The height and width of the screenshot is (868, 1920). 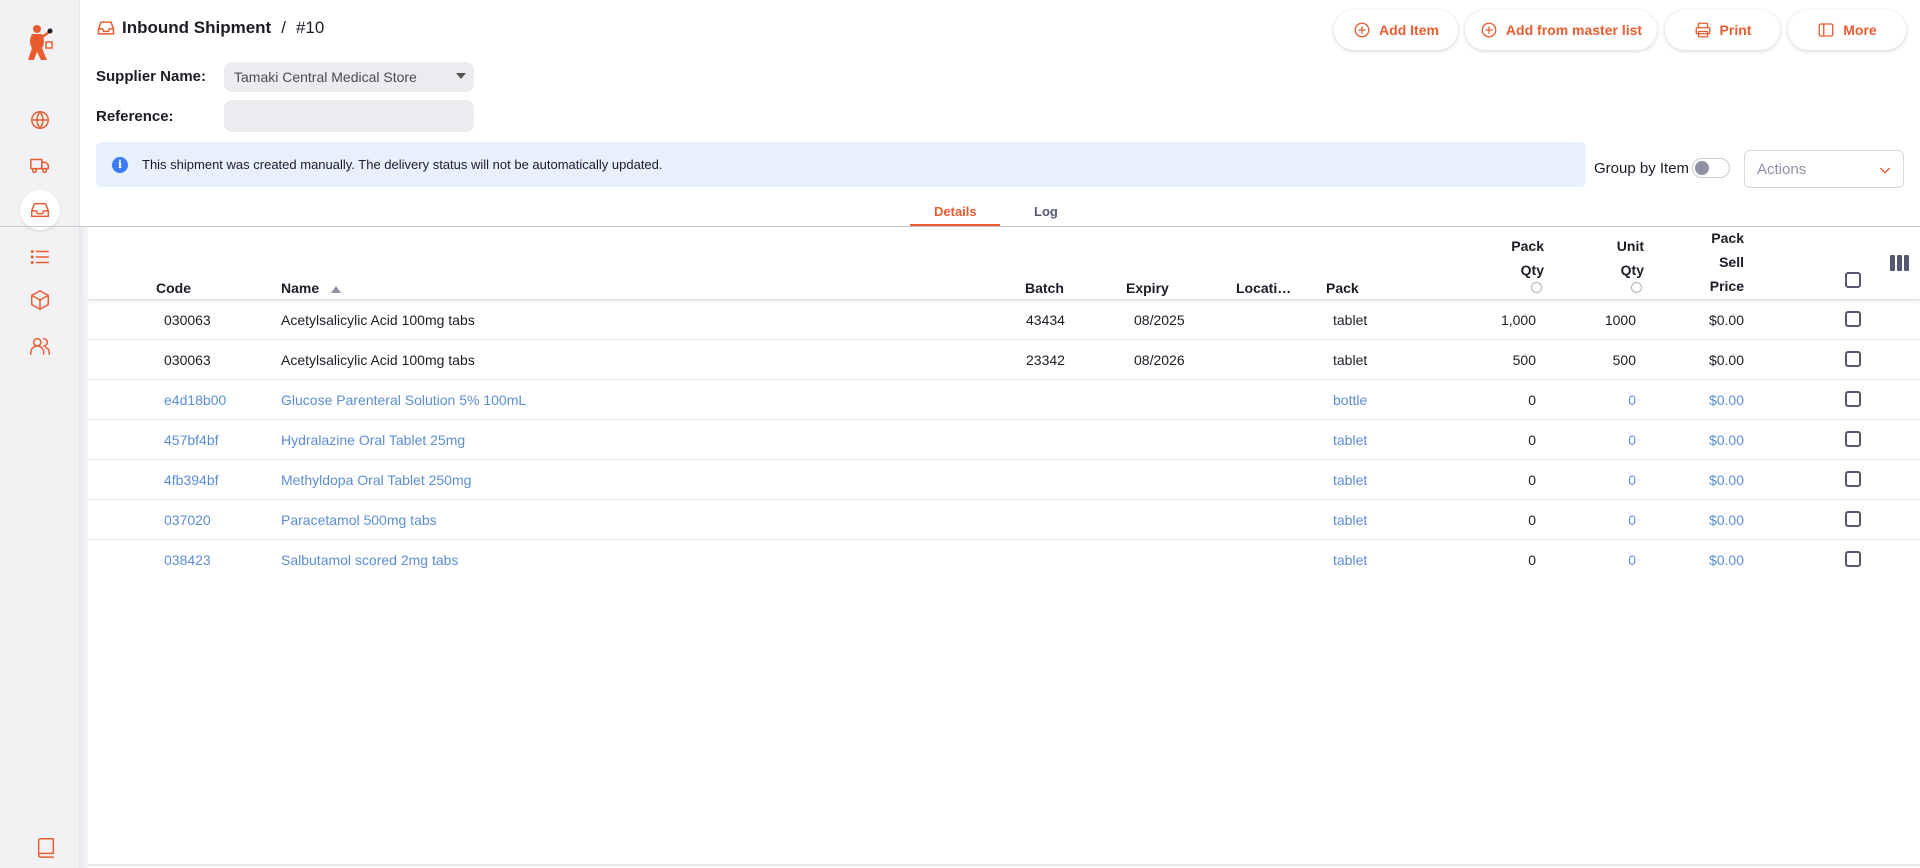 I want to click on cell-pack: bottle, so click(x=1350, y=400).